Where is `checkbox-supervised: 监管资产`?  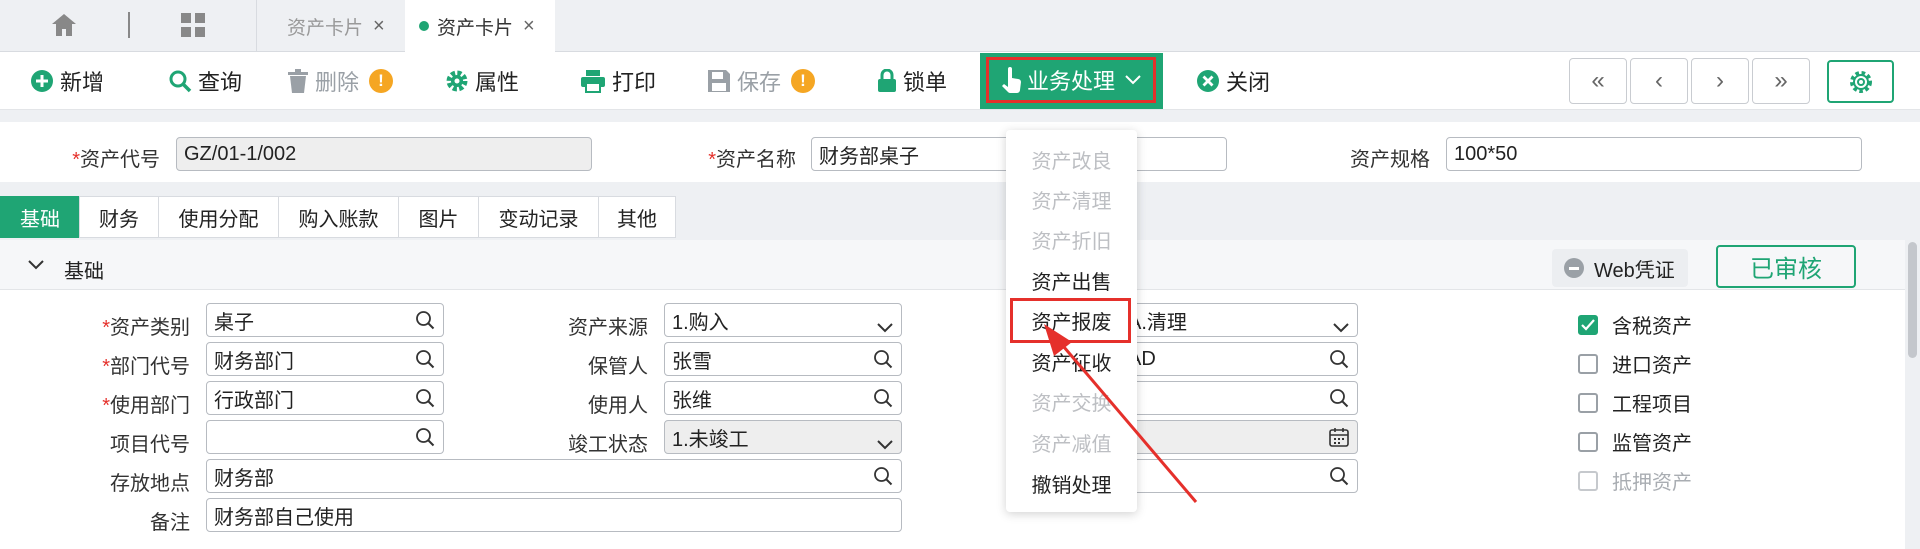
checkbox-supervised: 监管资产 is located at coordinates (1635, 441).